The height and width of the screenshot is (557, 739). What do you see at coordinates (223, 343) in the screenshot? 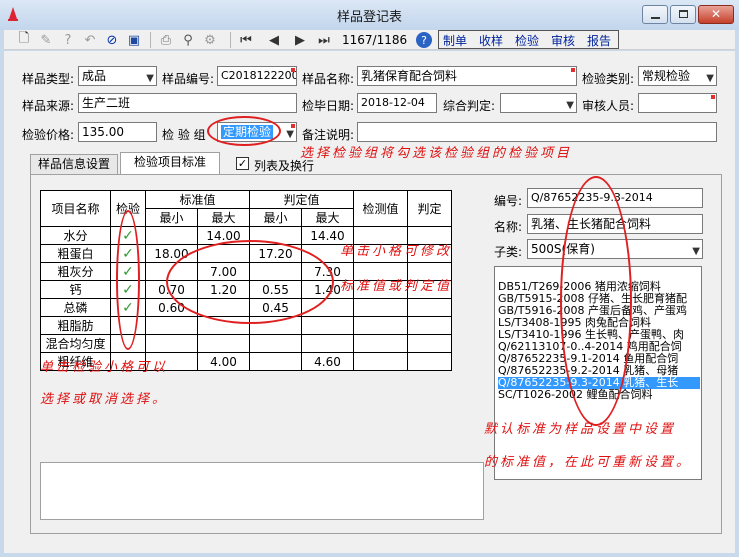
I see `std-max-cell` at bounding box center [223, 343].